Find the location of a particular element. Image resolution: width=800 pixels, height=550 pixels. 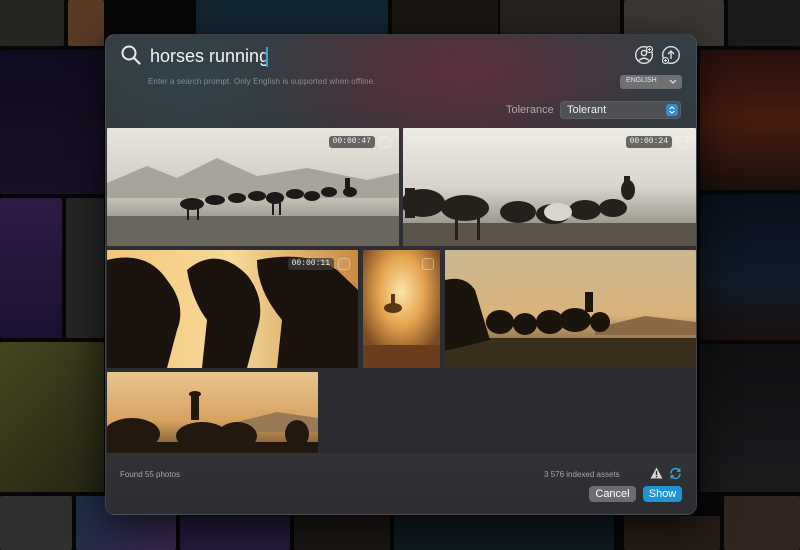

indexed-assets-count: 3 576 indexed assets is located at coordinates (582, 474).